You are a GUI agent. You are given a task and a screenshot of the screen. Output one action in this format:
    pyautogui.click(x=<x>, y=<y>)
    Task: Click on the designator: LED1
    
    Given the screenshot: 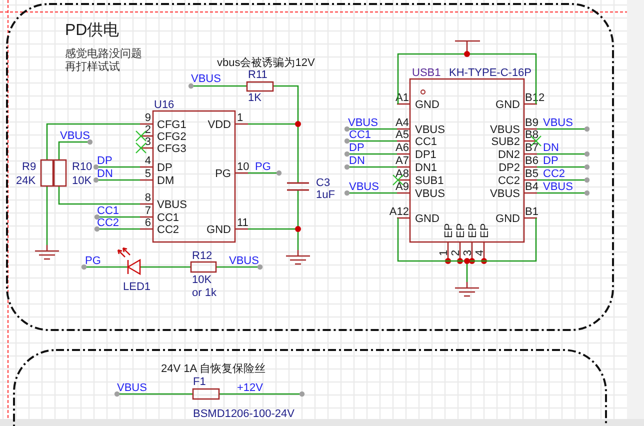 What is the action you would take?
    pyautogui.click(x=137, y=287)
    